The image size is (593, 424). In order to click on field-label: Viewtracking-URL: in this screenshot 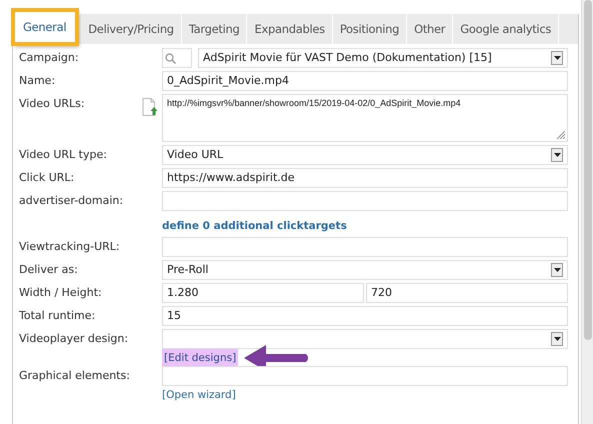, I will do `click(70, 247)`.